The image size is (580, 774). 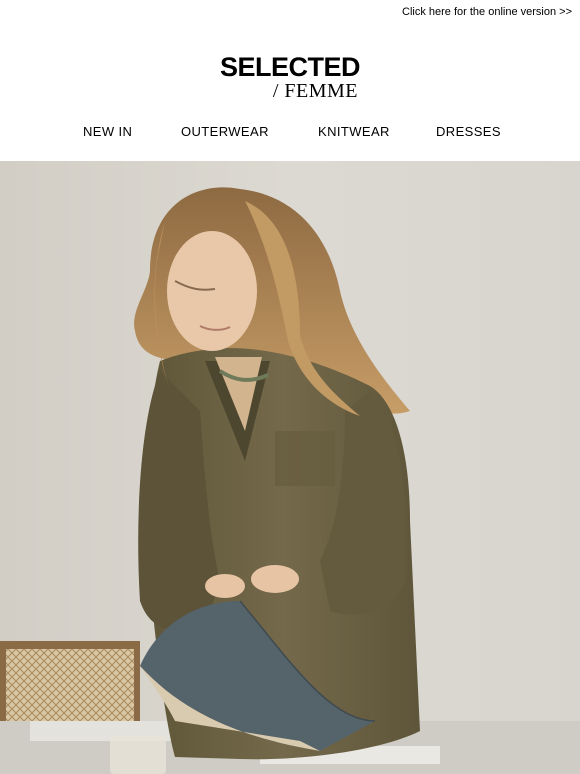 I want to click on nav-item-new-in: NEW IN, so click(x=107, y=131).